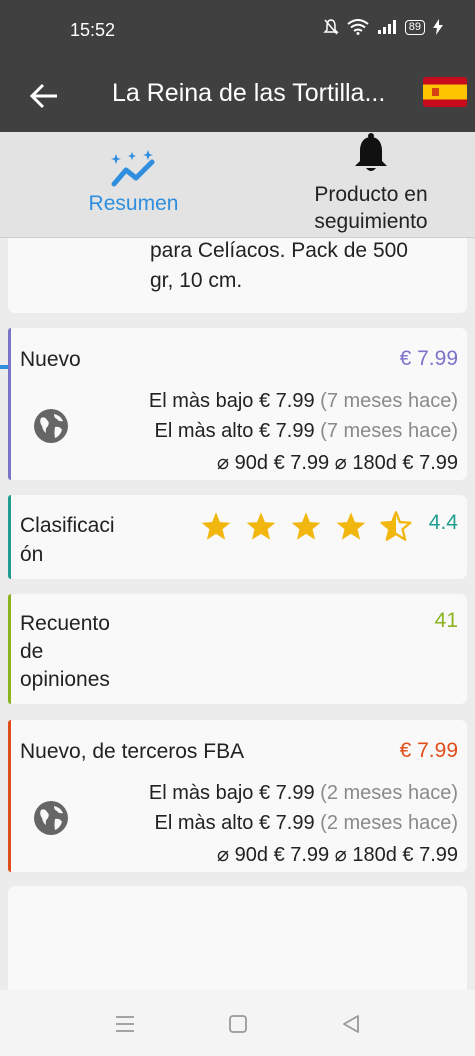  Describe the element at coordinates (300, 267) in the screenshot. I see `product-description: para Celíacos. Pack de 500 gr, 10 cm.` at that location.